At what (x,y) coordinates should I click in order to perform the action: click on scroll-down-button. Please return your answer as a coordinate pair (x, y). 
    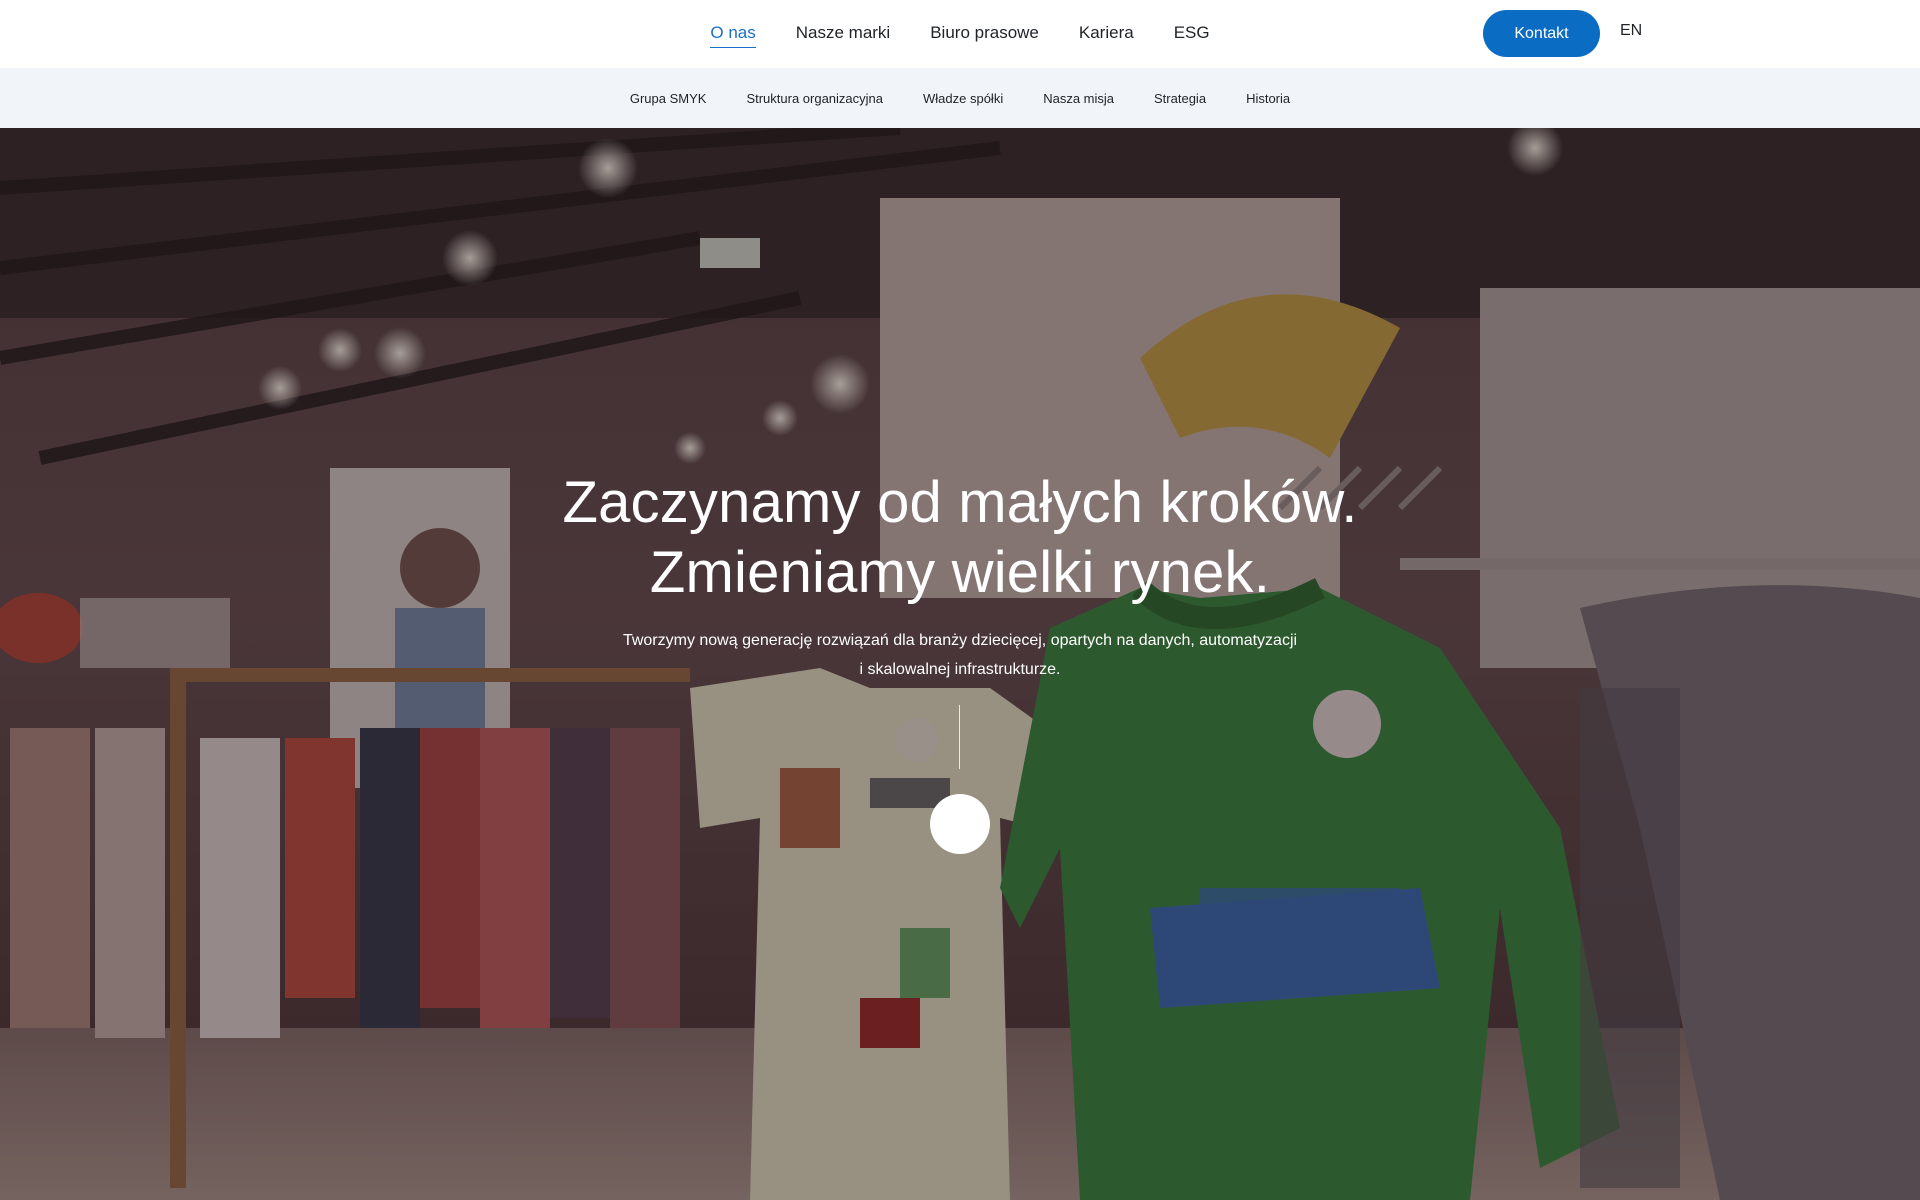
    Looking at the image, I should click on (960, 824).